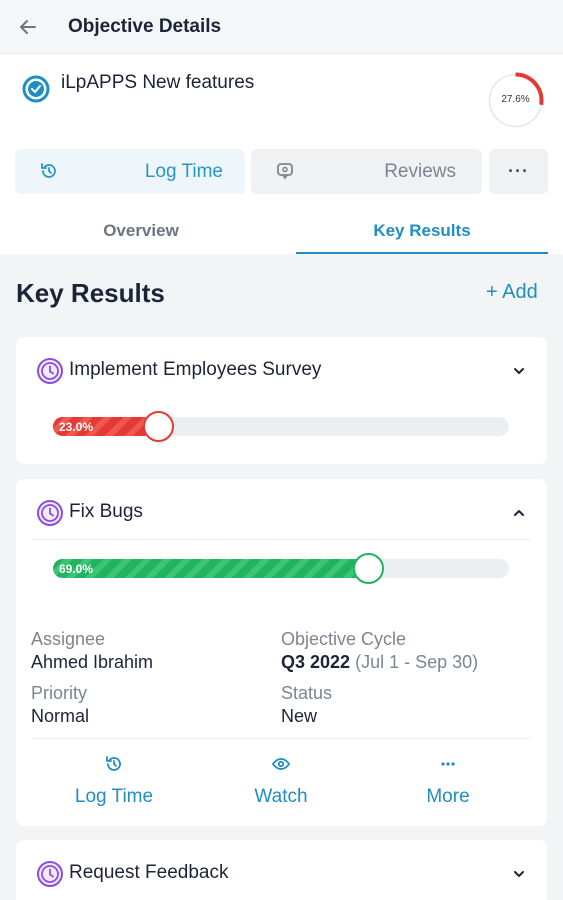 The width and height of the screenshot is (563, 900). What do you see at coordinates (366, 171) in the screenshot?
I see `reviews-button: Reviews` at bounding box center [366, 171].